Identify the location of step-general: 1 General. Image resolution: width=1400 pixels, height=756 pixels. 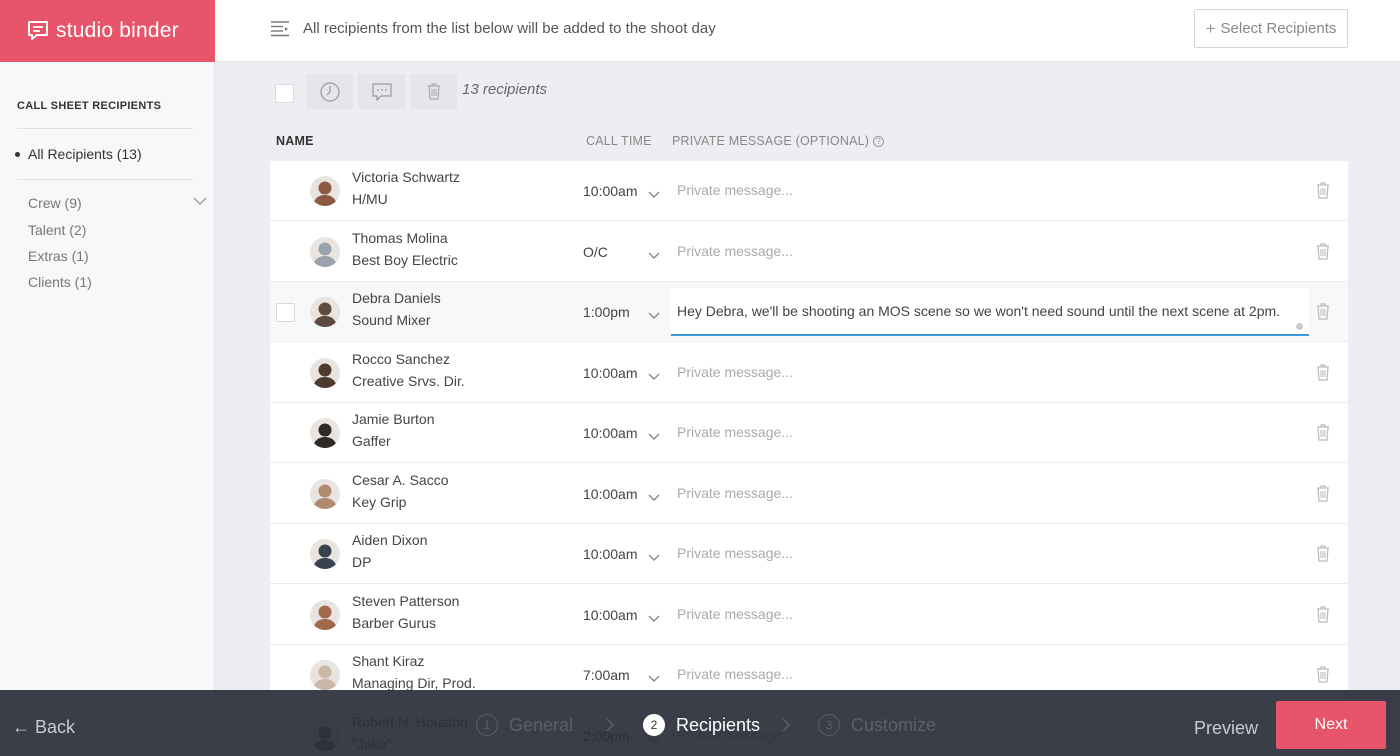
(524, 725).